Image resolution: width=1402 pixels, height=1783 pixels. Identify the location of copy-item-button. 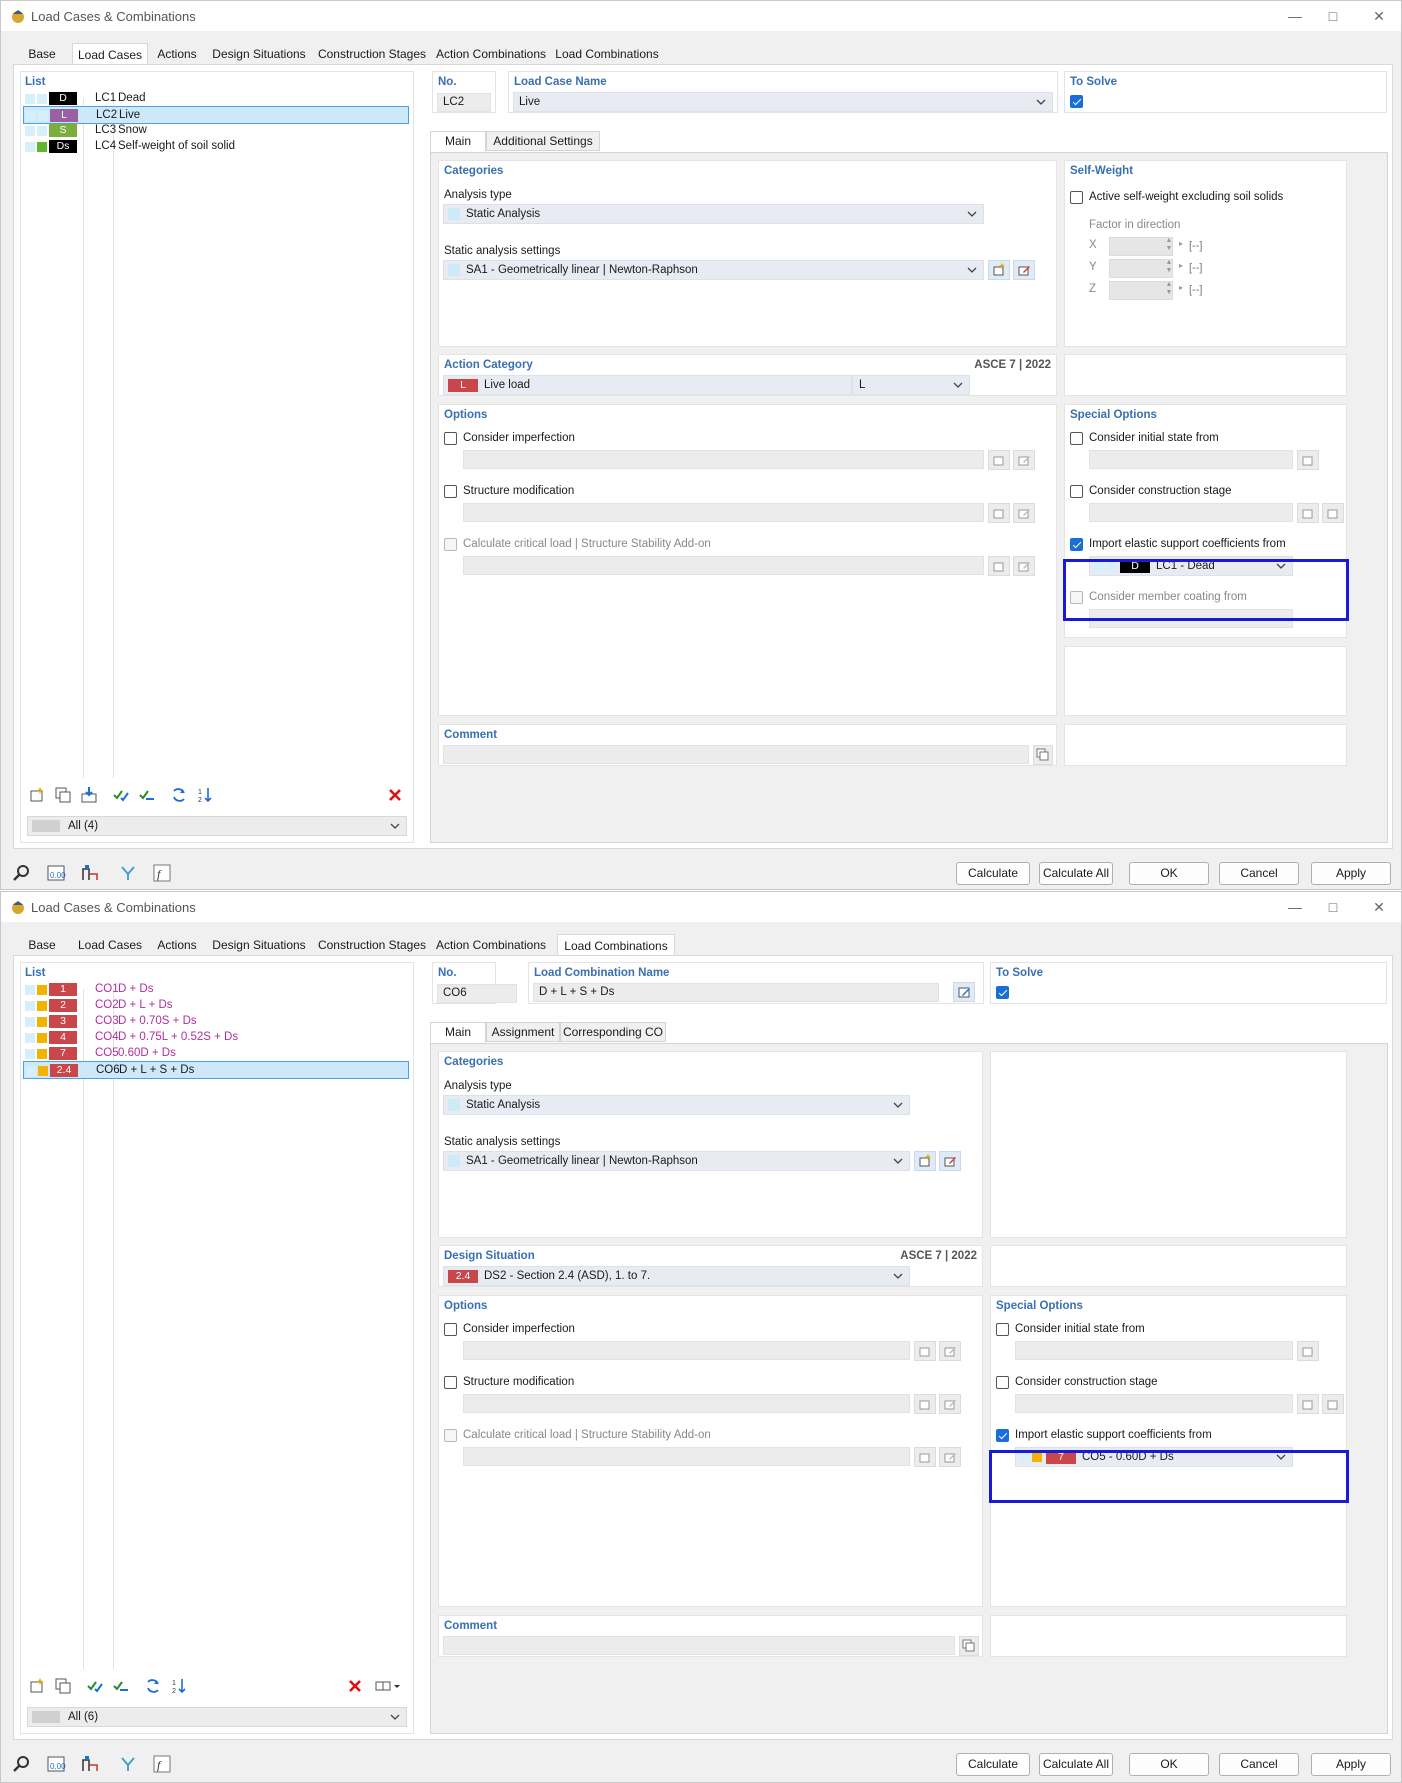
(63, 1686).